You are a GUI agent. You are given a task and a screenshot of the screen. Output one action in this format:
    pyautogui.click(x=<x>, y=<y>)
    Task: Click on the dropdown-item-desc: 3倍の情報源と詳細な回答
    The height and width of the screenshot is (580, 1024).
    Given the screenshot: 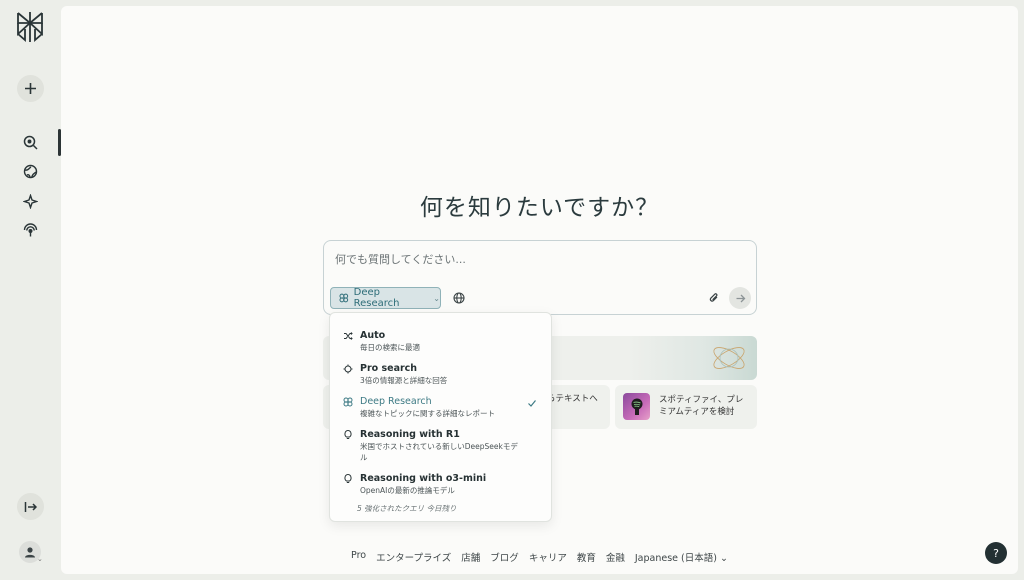 What is the action you would take?
    pyautogui.click(x=404, y=380)
    